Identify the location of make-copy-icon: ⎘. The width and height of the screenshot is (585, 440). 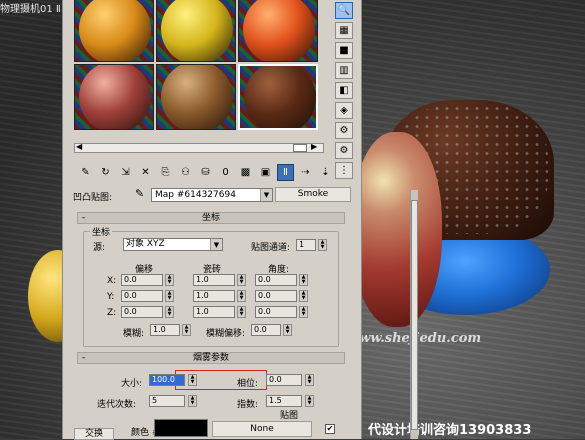
(165, 172).